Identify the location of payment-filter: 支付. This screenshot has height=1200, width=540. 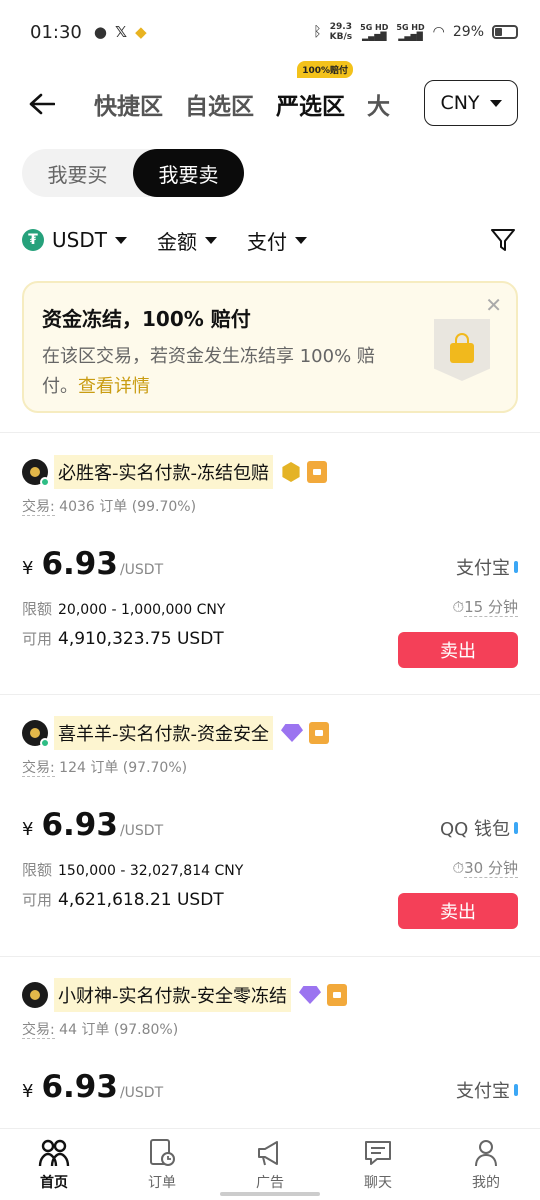
(277, 240).